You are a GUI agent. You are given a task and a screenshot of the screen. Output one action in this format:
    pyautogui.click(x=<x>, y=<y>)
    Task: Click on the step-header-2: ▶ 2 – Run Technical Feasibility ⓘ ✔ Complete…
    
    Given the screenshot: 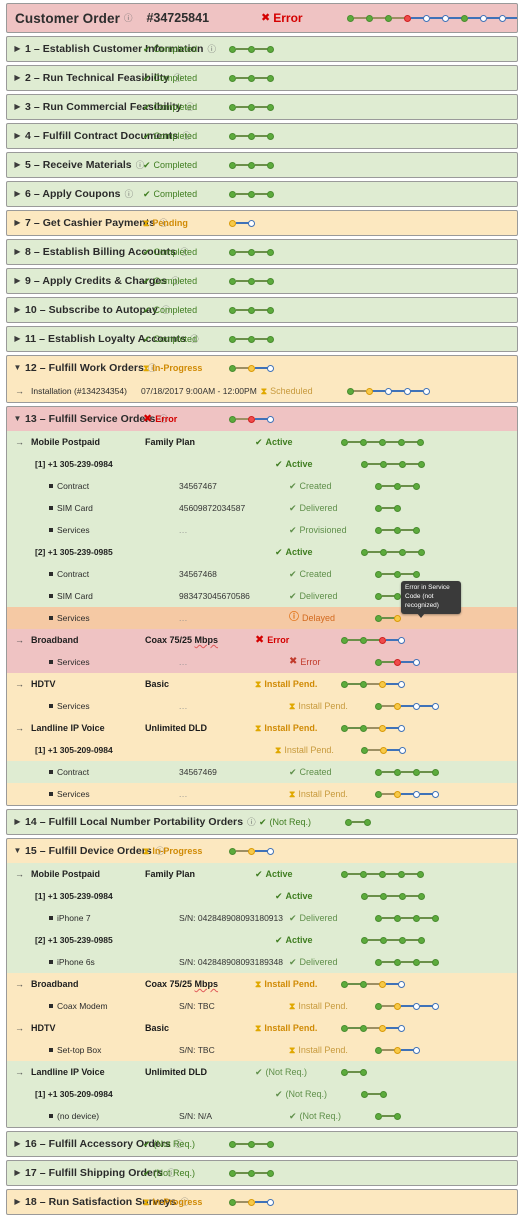 What is the action you would take?
    pyautogui.click(x=262, y=78)
    